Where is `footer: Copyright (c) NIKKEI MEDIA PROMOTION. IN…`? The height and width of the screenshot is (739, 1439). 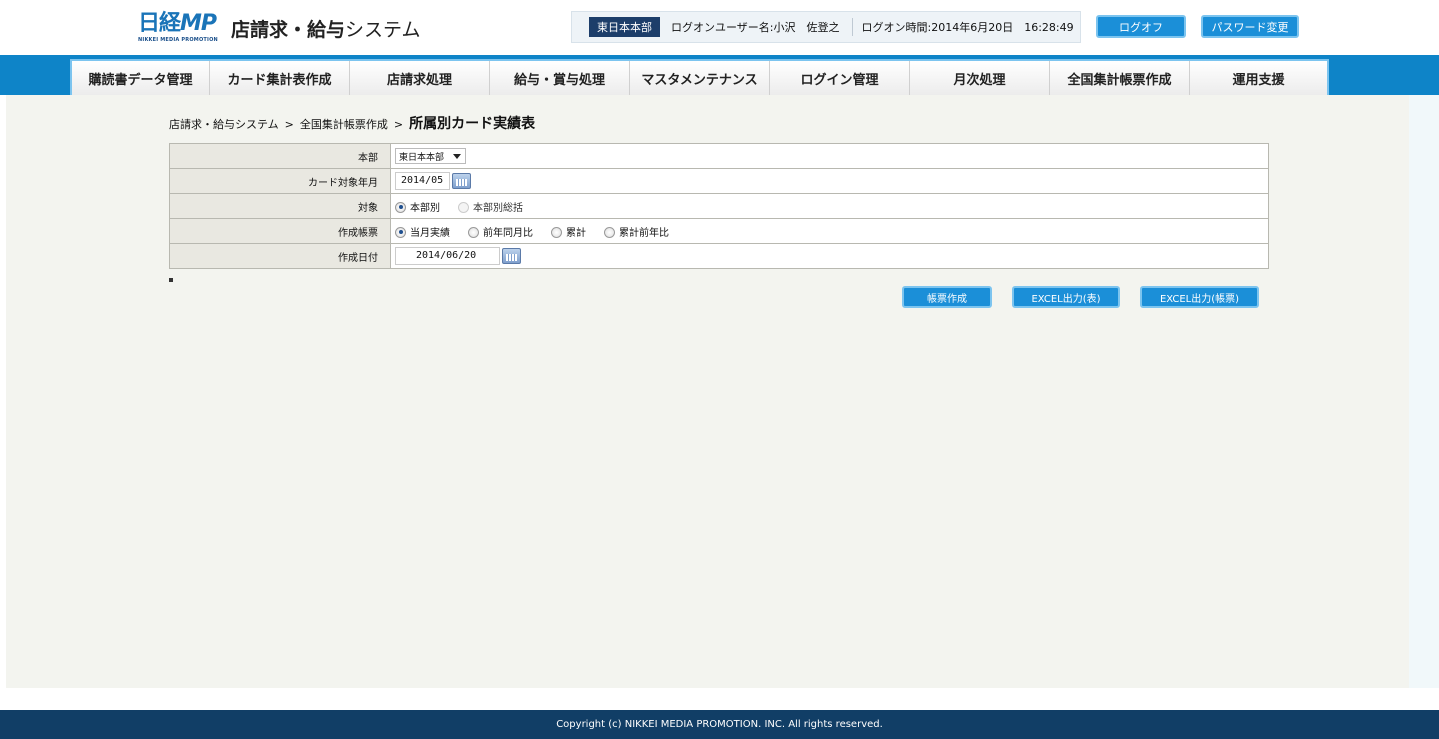 footer: Copyright (c) NIKKEI MEDIA PROMOTION. IN… is located at coordinates (719, 724).